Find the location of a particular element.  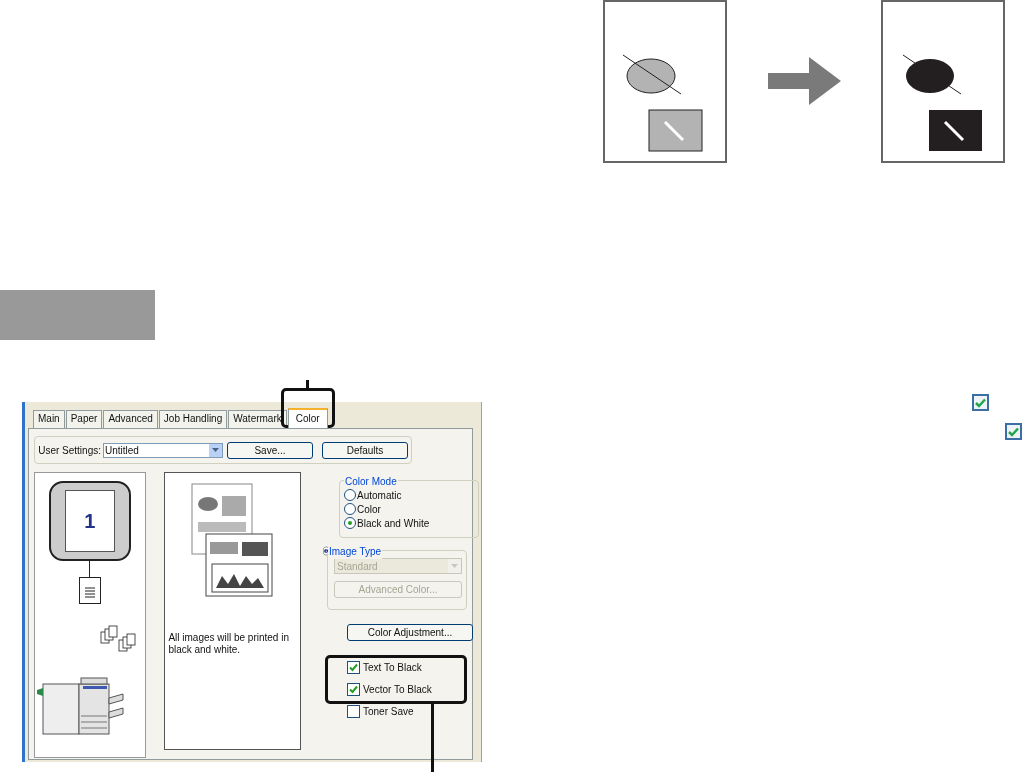

tab: Main is located at coordinates (49, 419).